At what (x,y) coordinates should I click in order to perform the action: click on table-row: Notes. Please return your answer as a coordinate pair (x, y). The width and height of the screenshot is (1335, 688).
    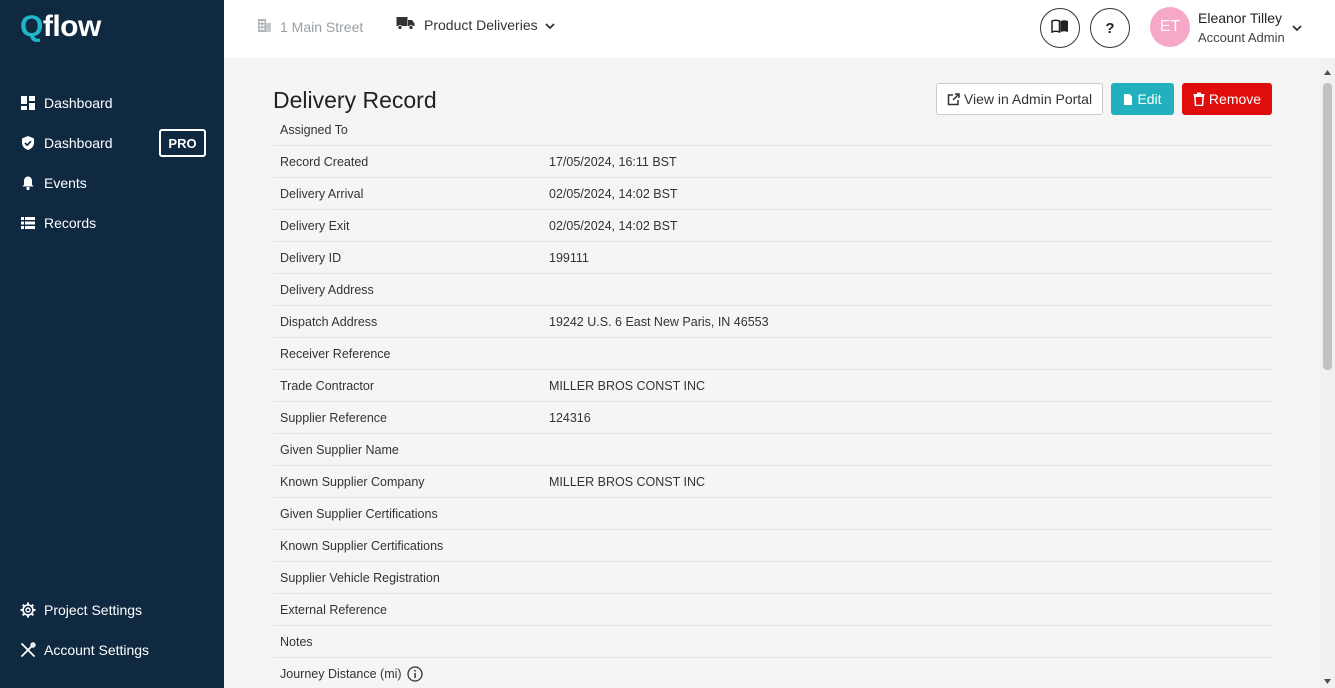
    Looking at the image, I should click on (772, 642).